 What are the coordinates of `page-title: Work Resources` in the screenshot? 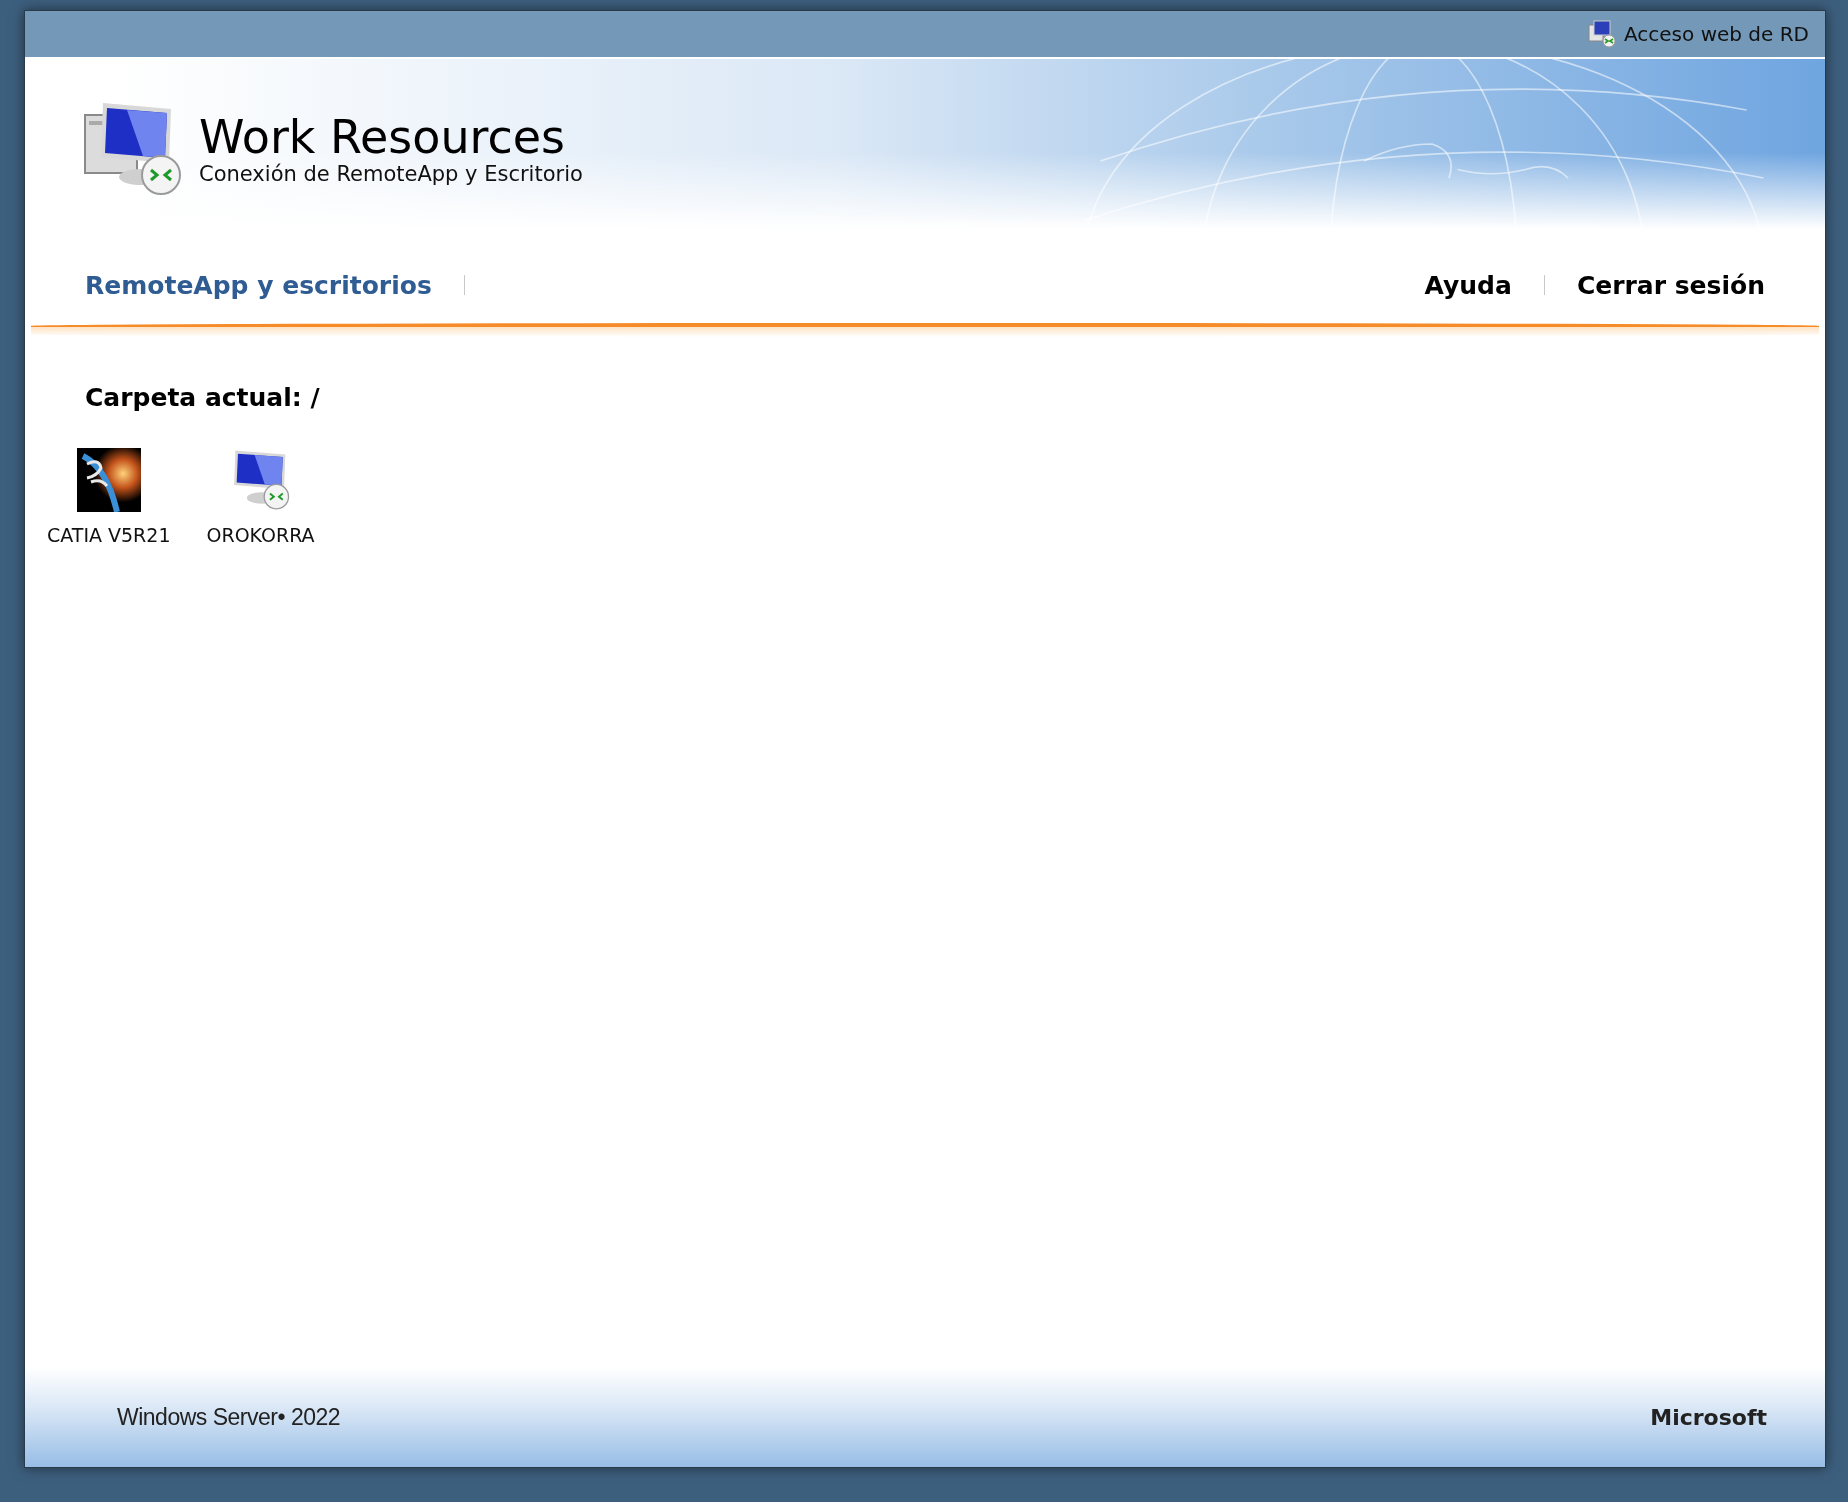 It's located at (383, 137).